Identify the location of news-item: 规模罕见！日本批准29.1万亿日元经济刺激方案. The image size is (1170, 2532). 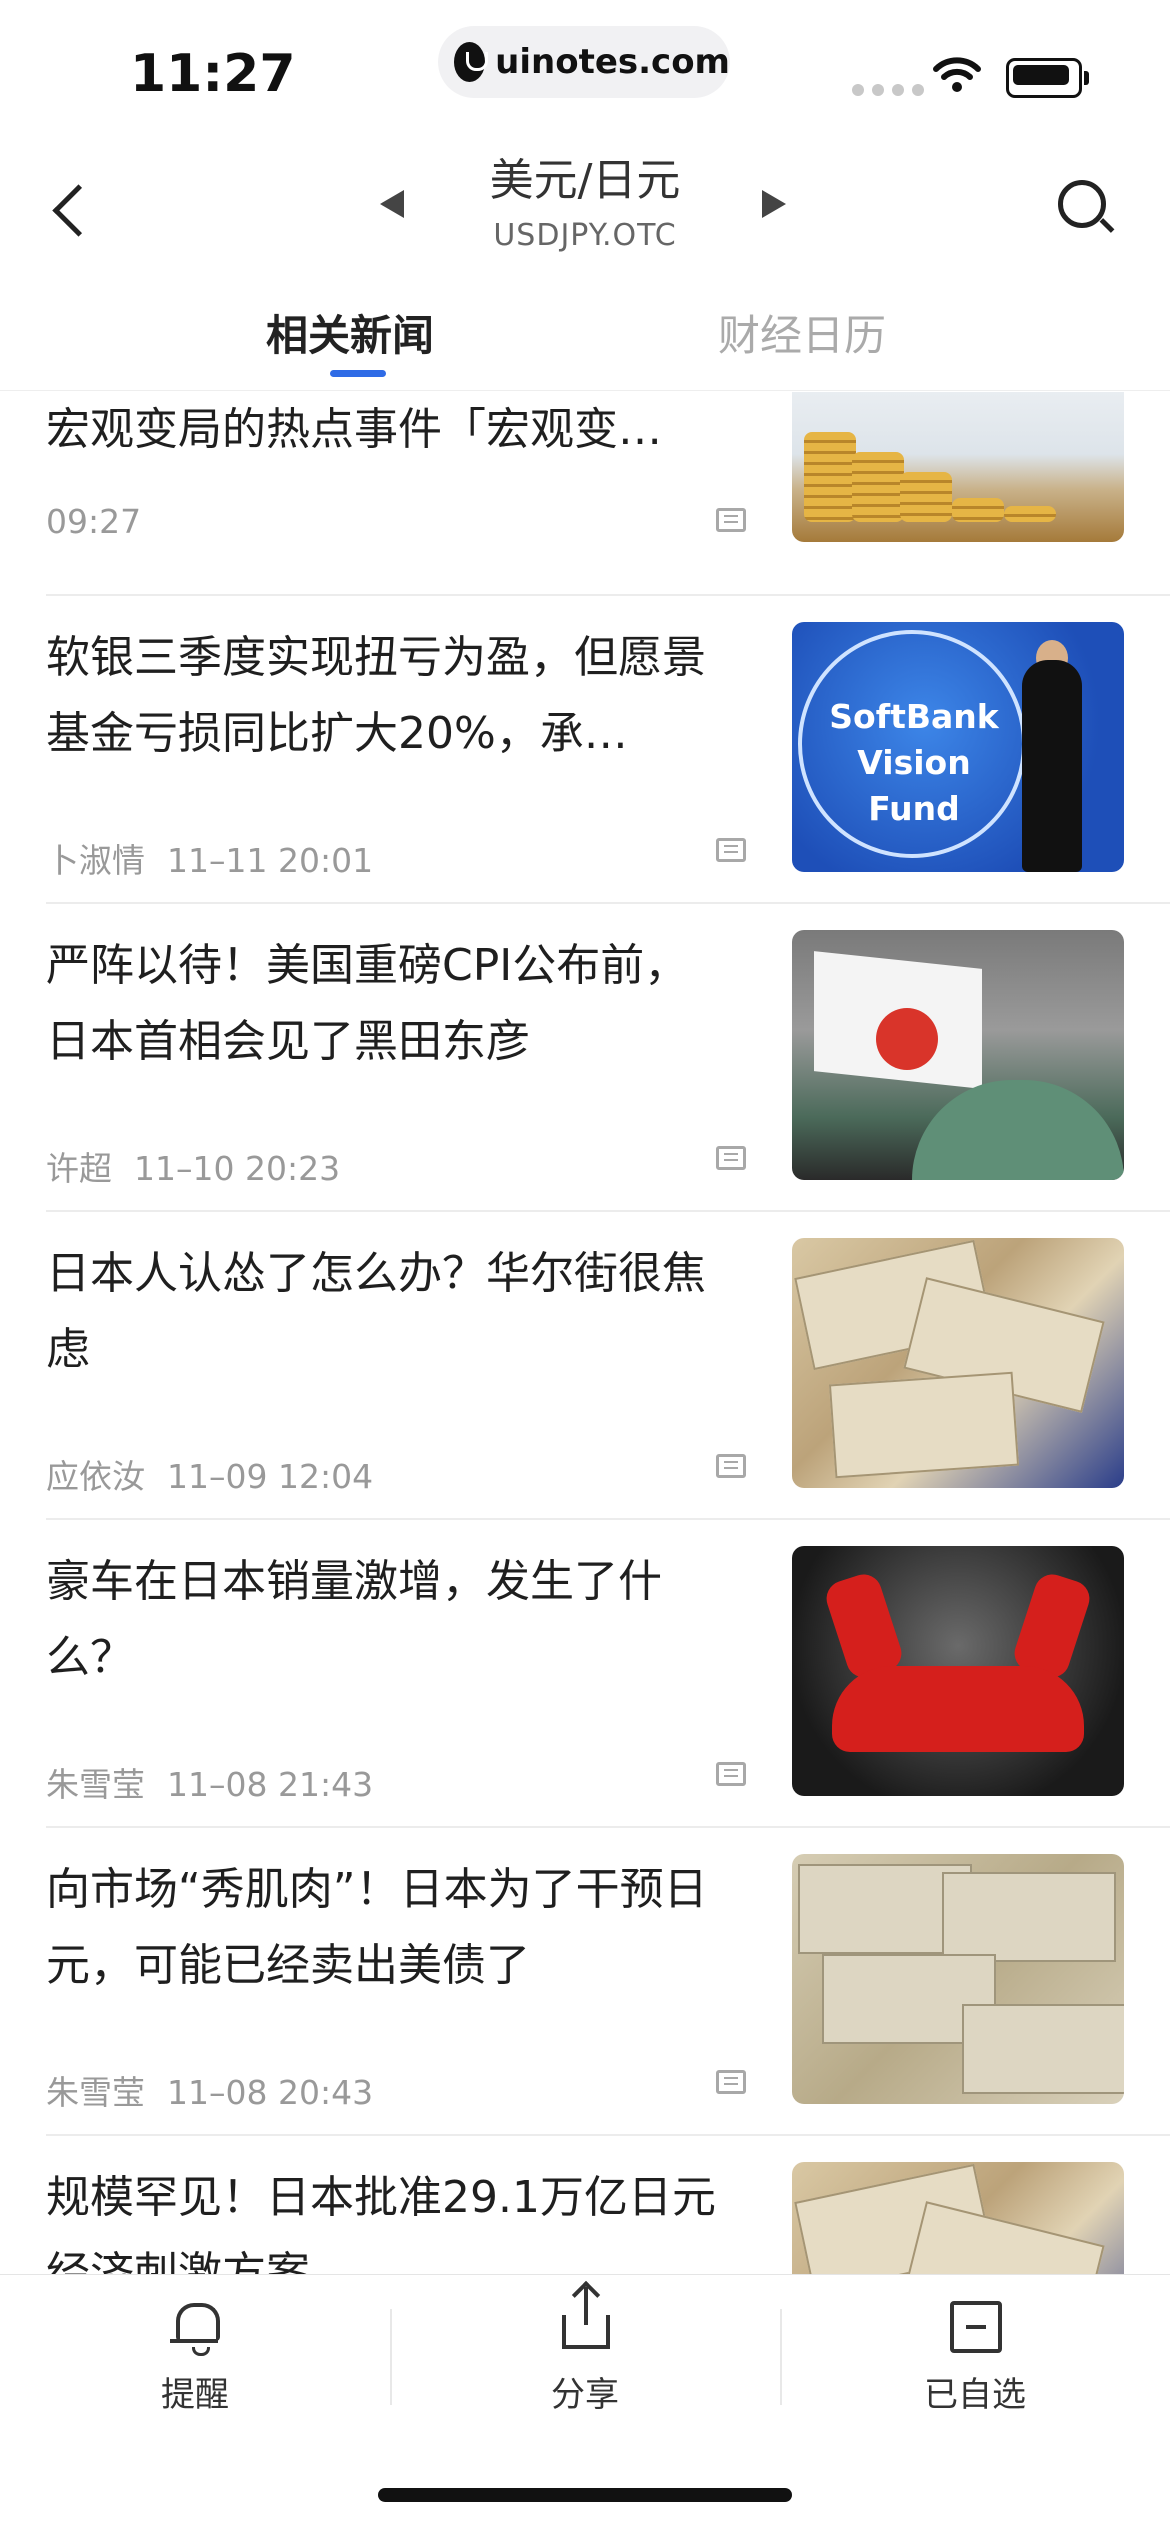
(608, 2205).